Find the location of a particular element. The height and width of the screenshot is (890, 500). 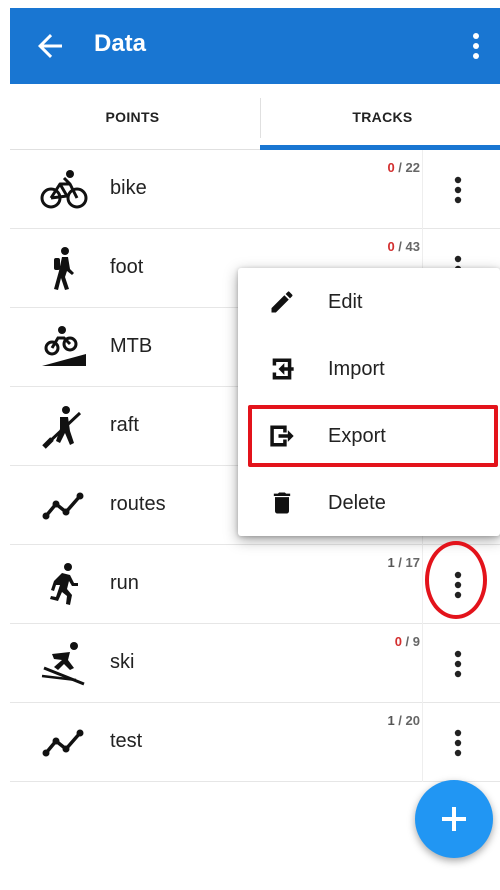

plus-icon is located at coordinates (454, 819).